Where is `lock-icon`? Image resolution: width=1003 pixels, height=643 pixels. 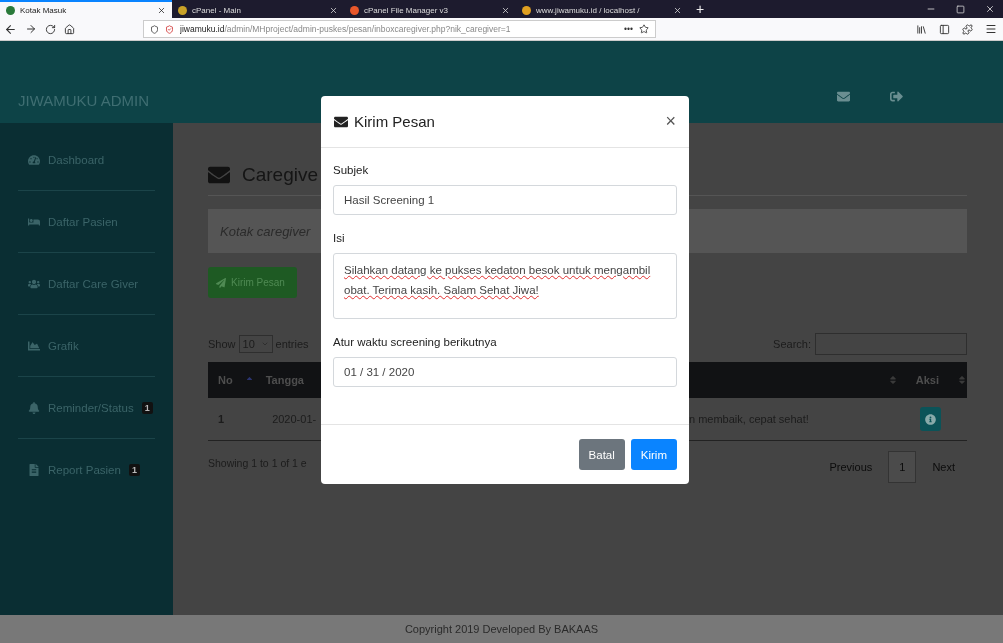 lock-icon is located at coordinates (169, 29).